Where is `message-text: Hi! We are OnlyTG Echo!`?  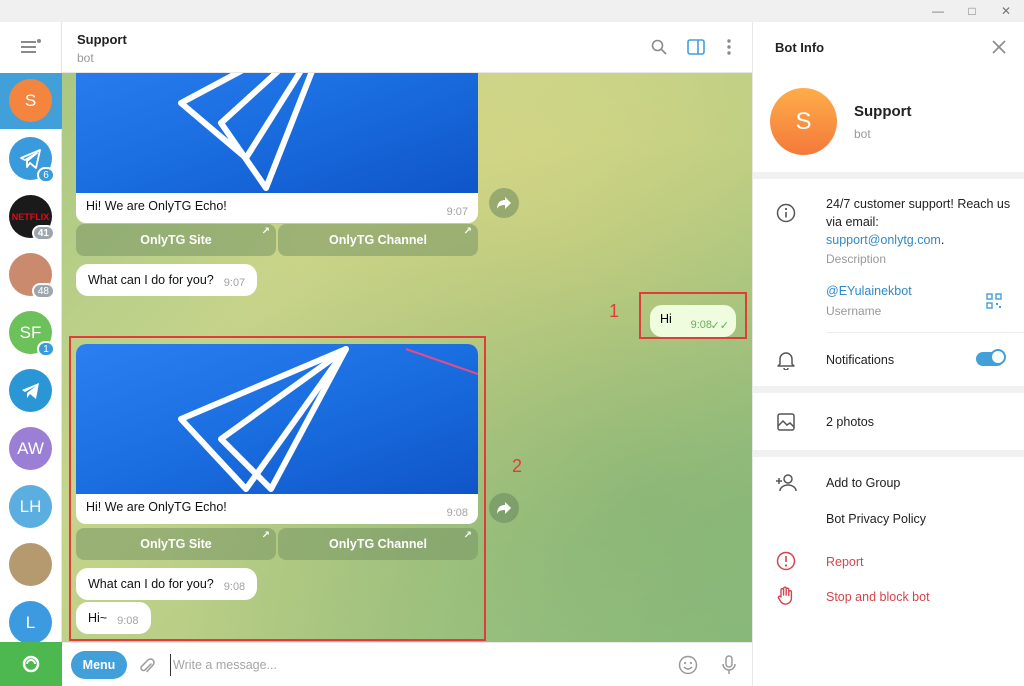 message-text: Hi! We are OnlyTG Echo! is located at coordinates (156, 206).